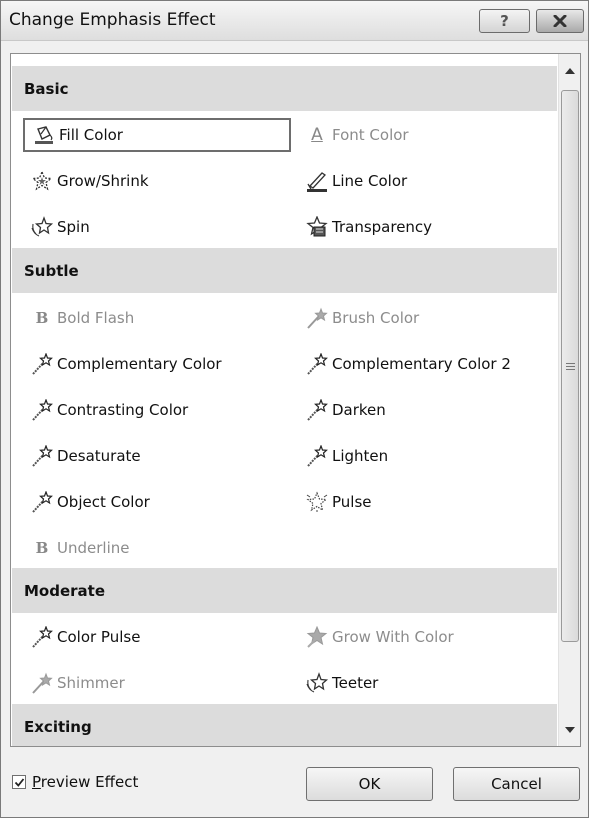 The width and height of the screenshot is (589, 818). I want to click on effect-label: Teeter, so click(355, 683).